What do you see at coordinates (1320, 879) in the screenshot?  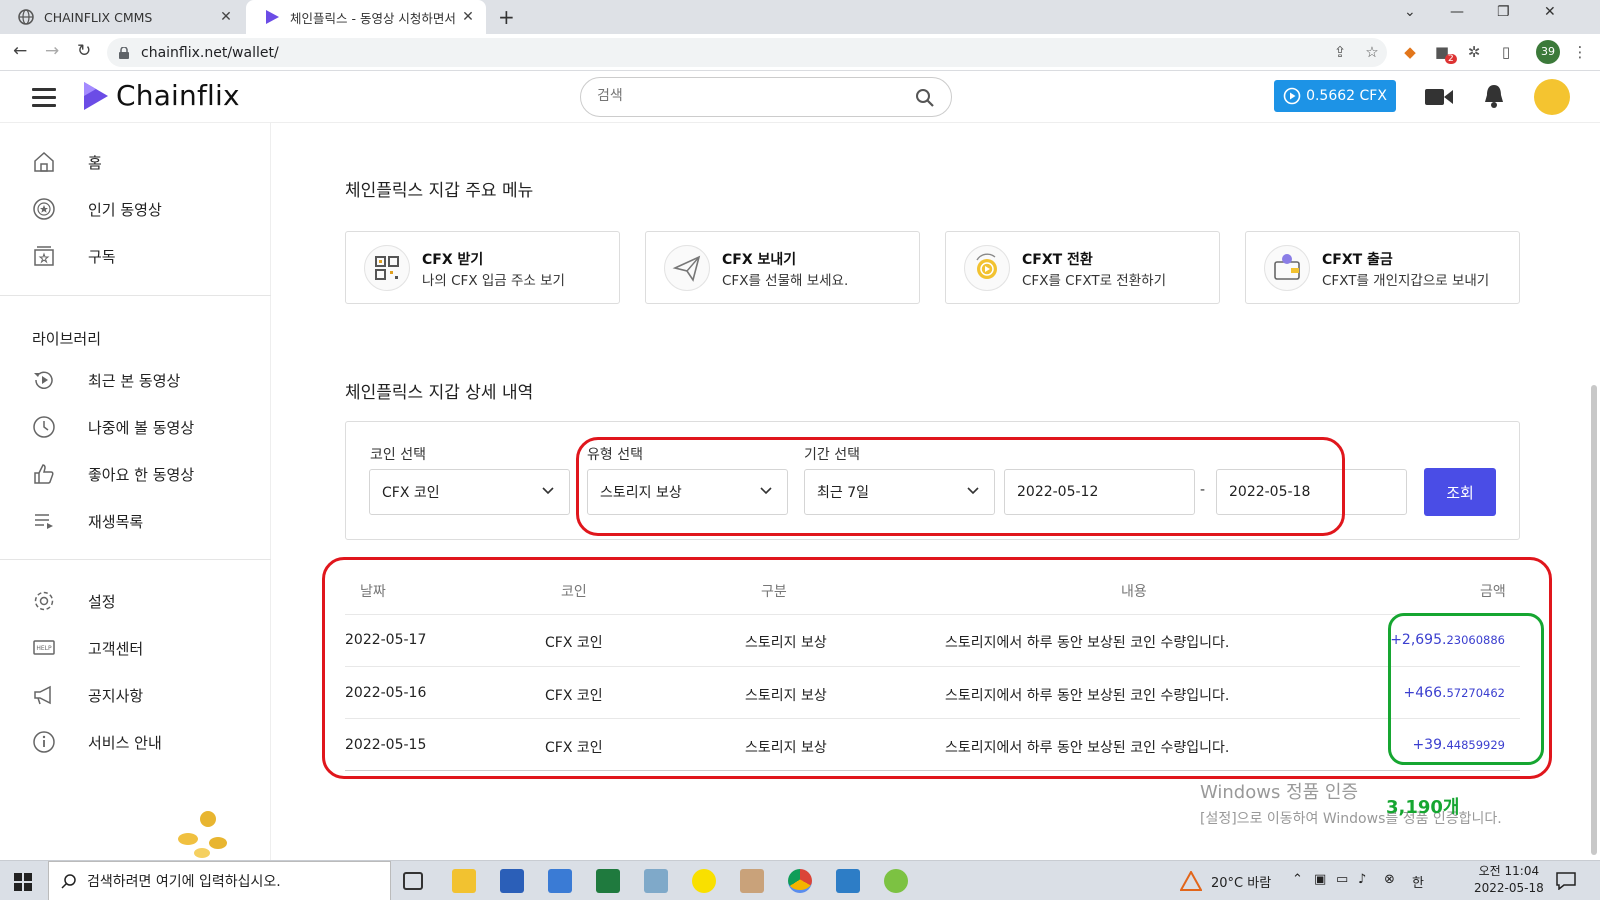 I see `tray-meet-icon: ▣` at bounding box center [1320, 879].